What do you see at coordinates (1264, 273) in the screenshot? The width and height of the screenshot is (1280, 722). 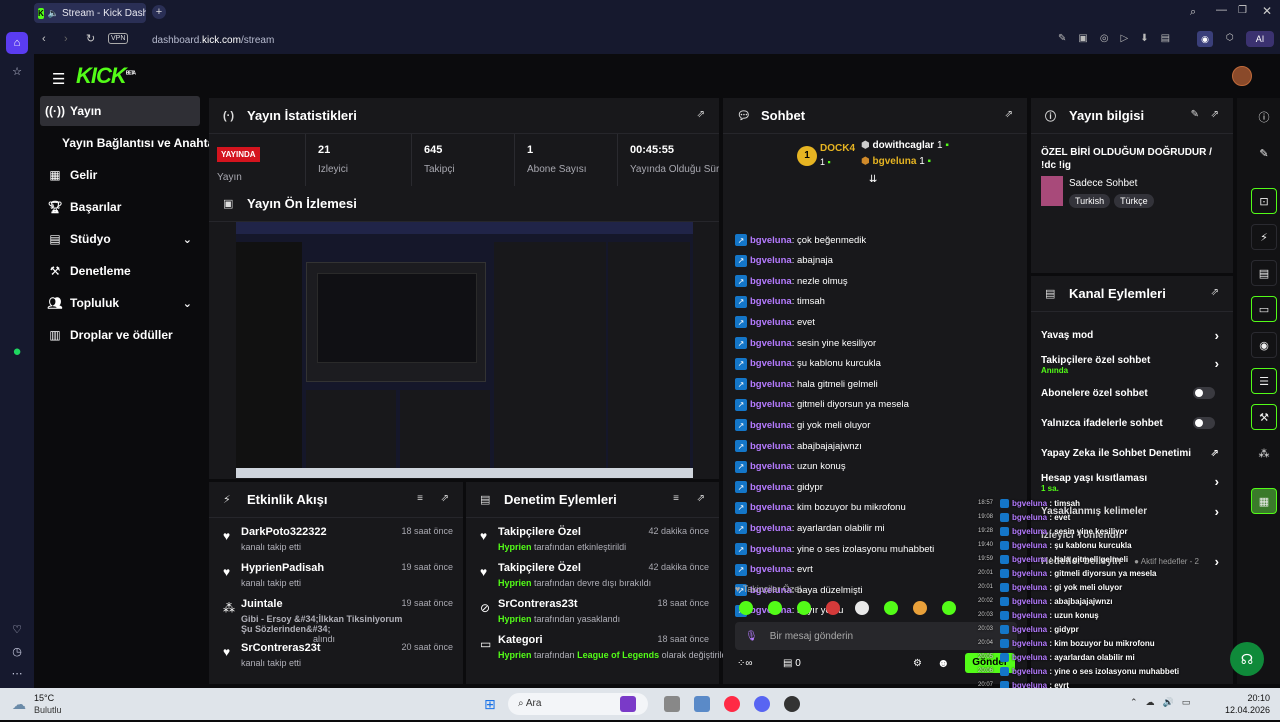 I see `document-icon: ▤` at bounding box center [1264, 273].